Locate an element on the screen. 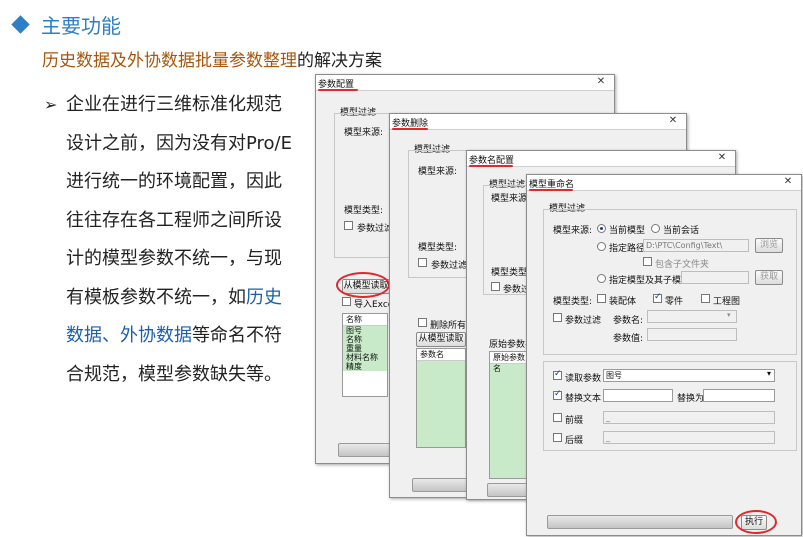 This screenshot has height=537, width=803. current-session-radio is located at coordinates (655, 228).